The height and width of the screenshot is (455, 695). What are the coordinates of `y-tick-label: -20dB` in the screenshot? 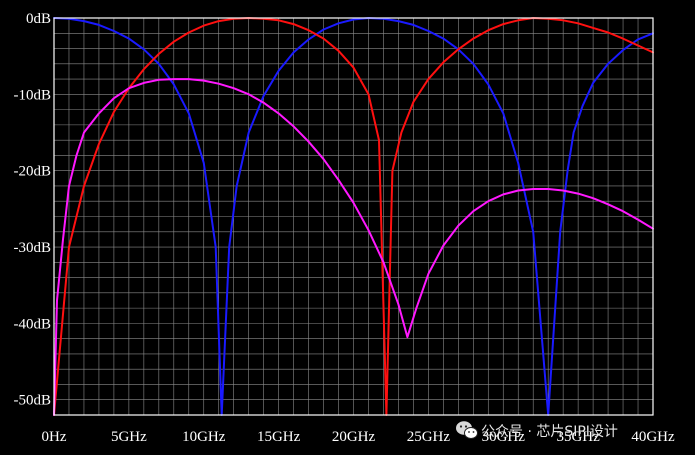 It's located at (33, 172).